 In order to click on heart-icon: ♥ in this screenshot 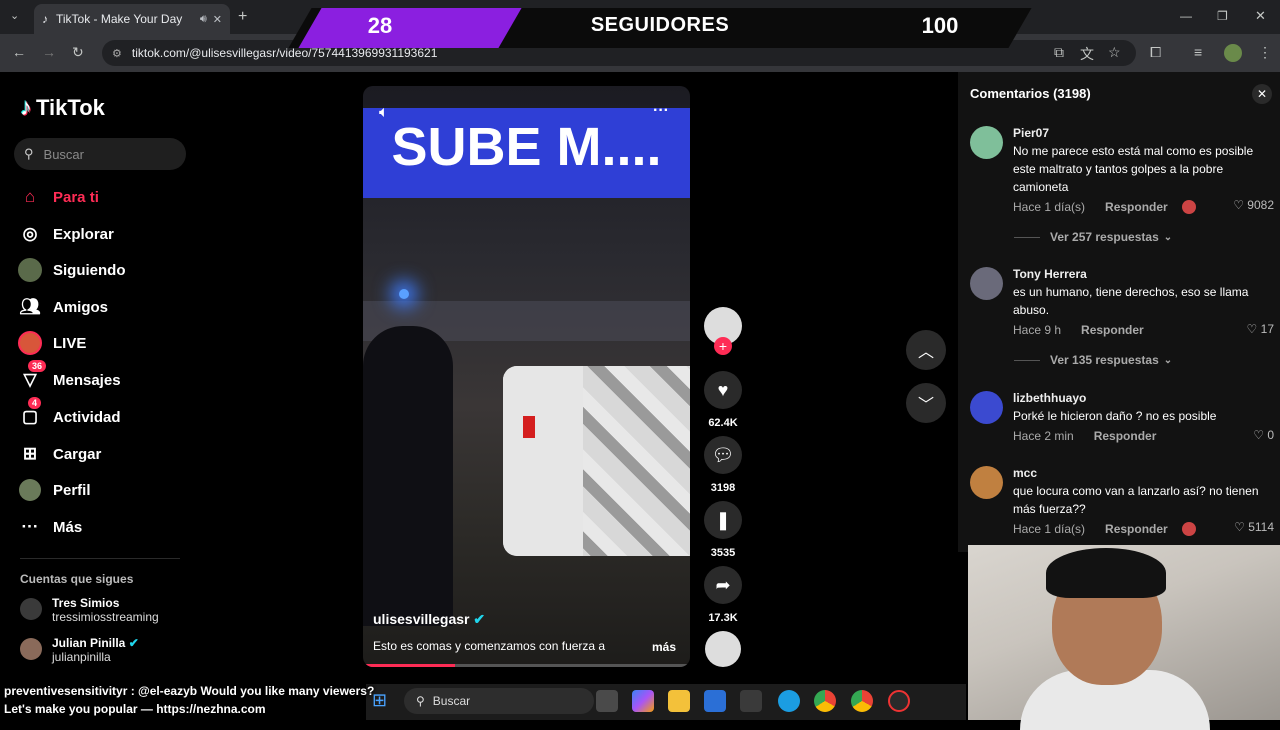, I will do `click(723, 390)`.